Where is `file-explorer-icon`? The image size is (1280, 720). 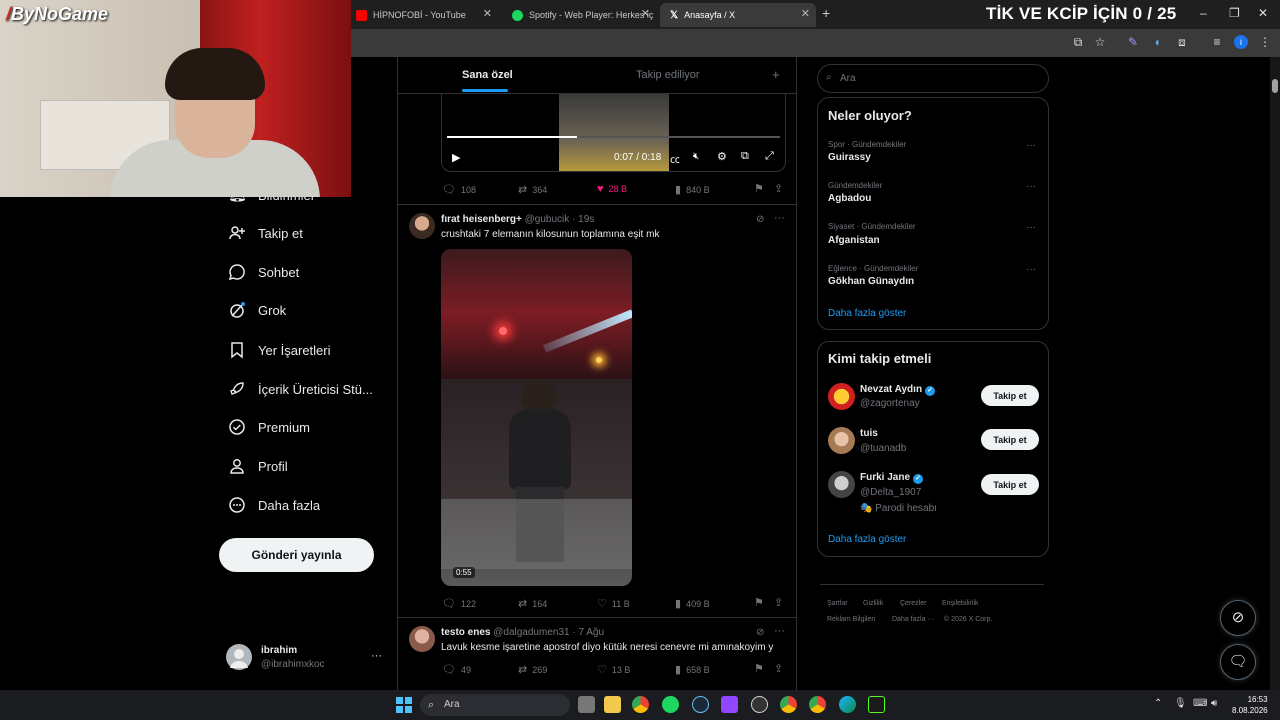
file-explorer-icon is located at coordinates (612, 704).